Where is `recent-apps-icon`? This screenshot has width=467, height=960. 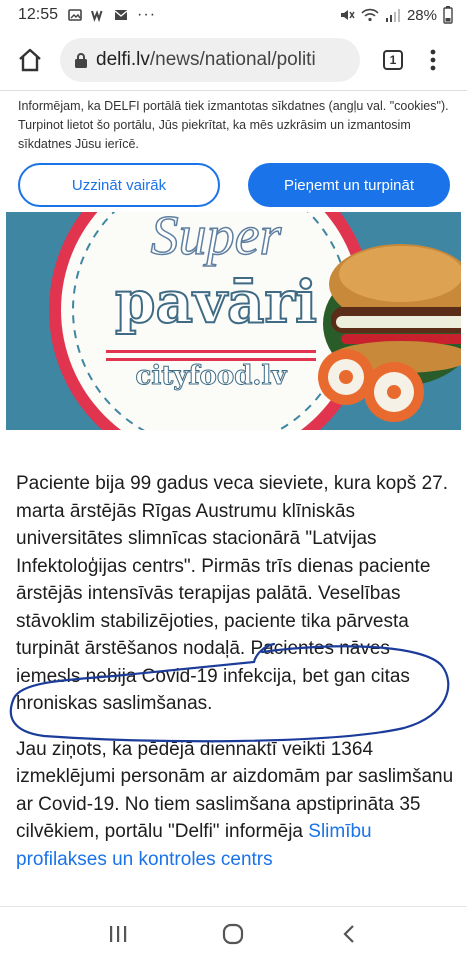
recent-apps-icon is located at coordinates (118, 933).